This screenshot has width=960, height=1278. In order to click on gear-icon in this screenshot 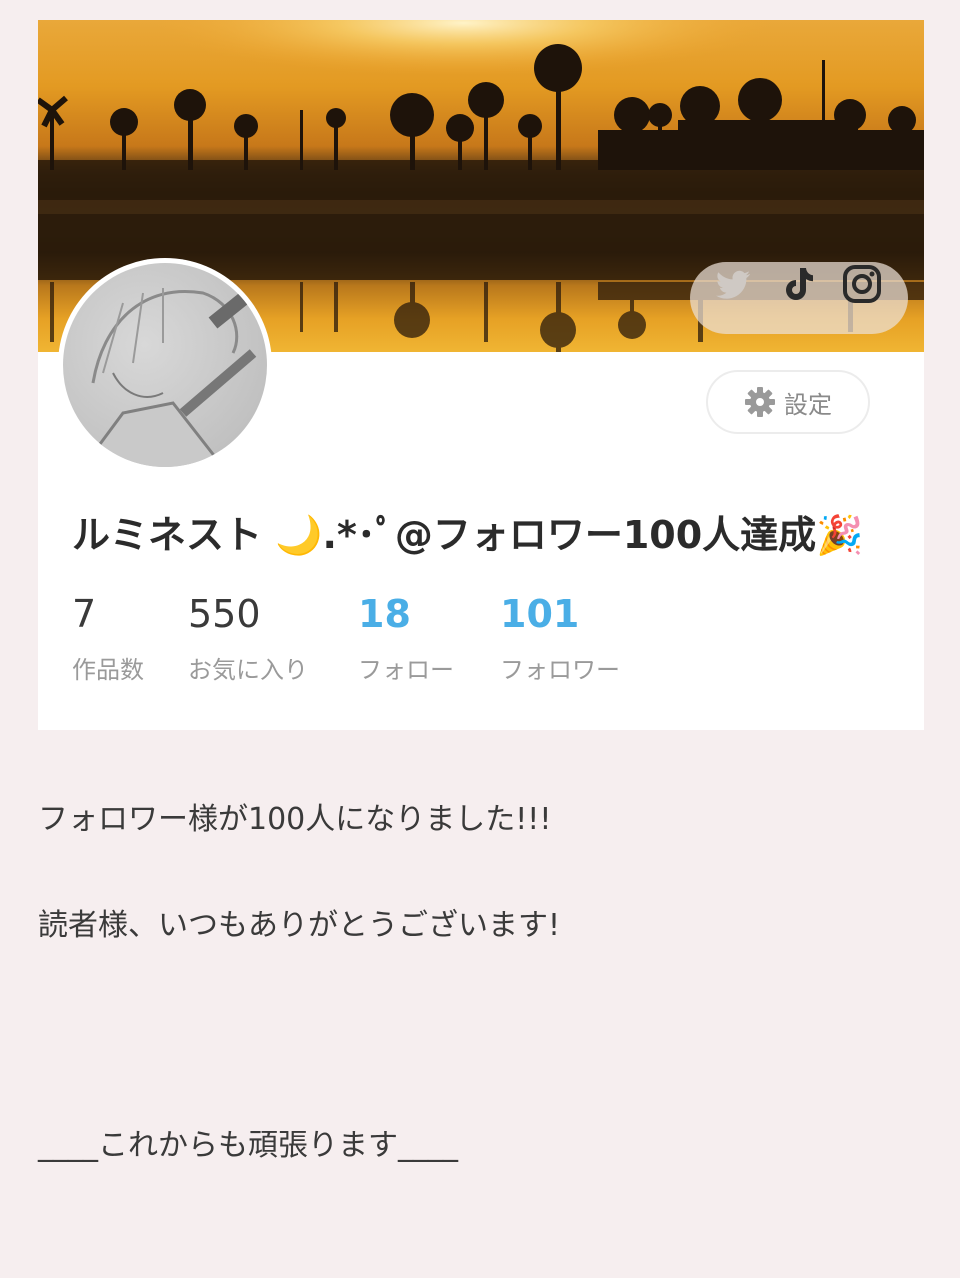, I will do `click(760, 402)`.